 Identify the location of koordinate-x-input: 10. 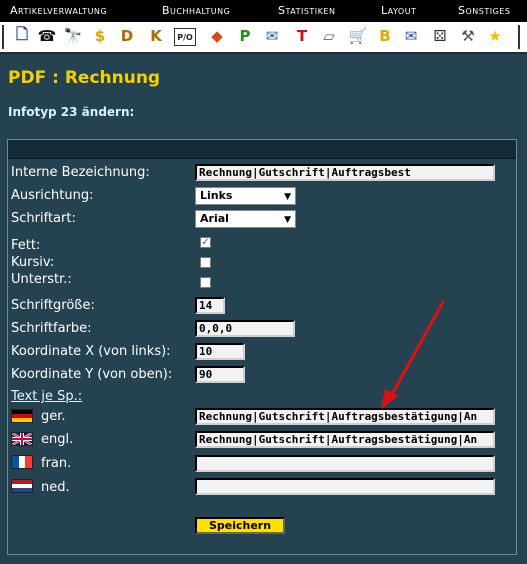
(220, 351).